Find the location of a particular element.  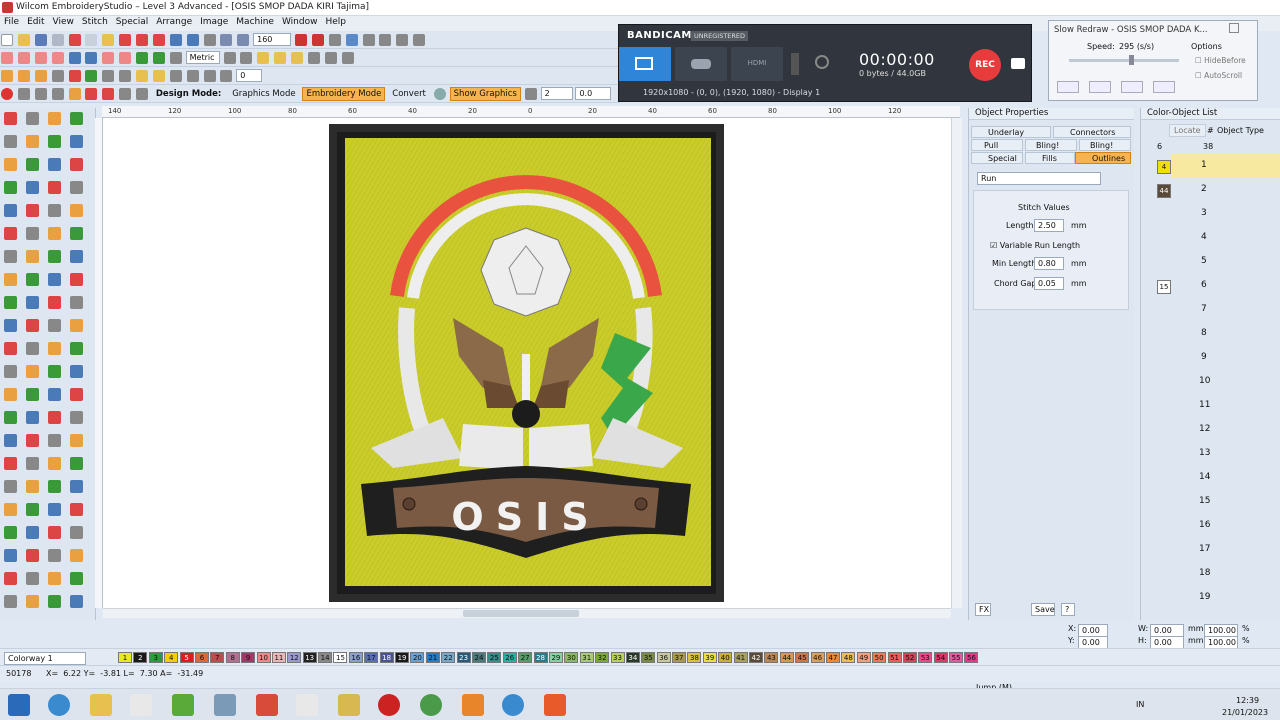

save-button: Save is located at coordinates (1043, 609).